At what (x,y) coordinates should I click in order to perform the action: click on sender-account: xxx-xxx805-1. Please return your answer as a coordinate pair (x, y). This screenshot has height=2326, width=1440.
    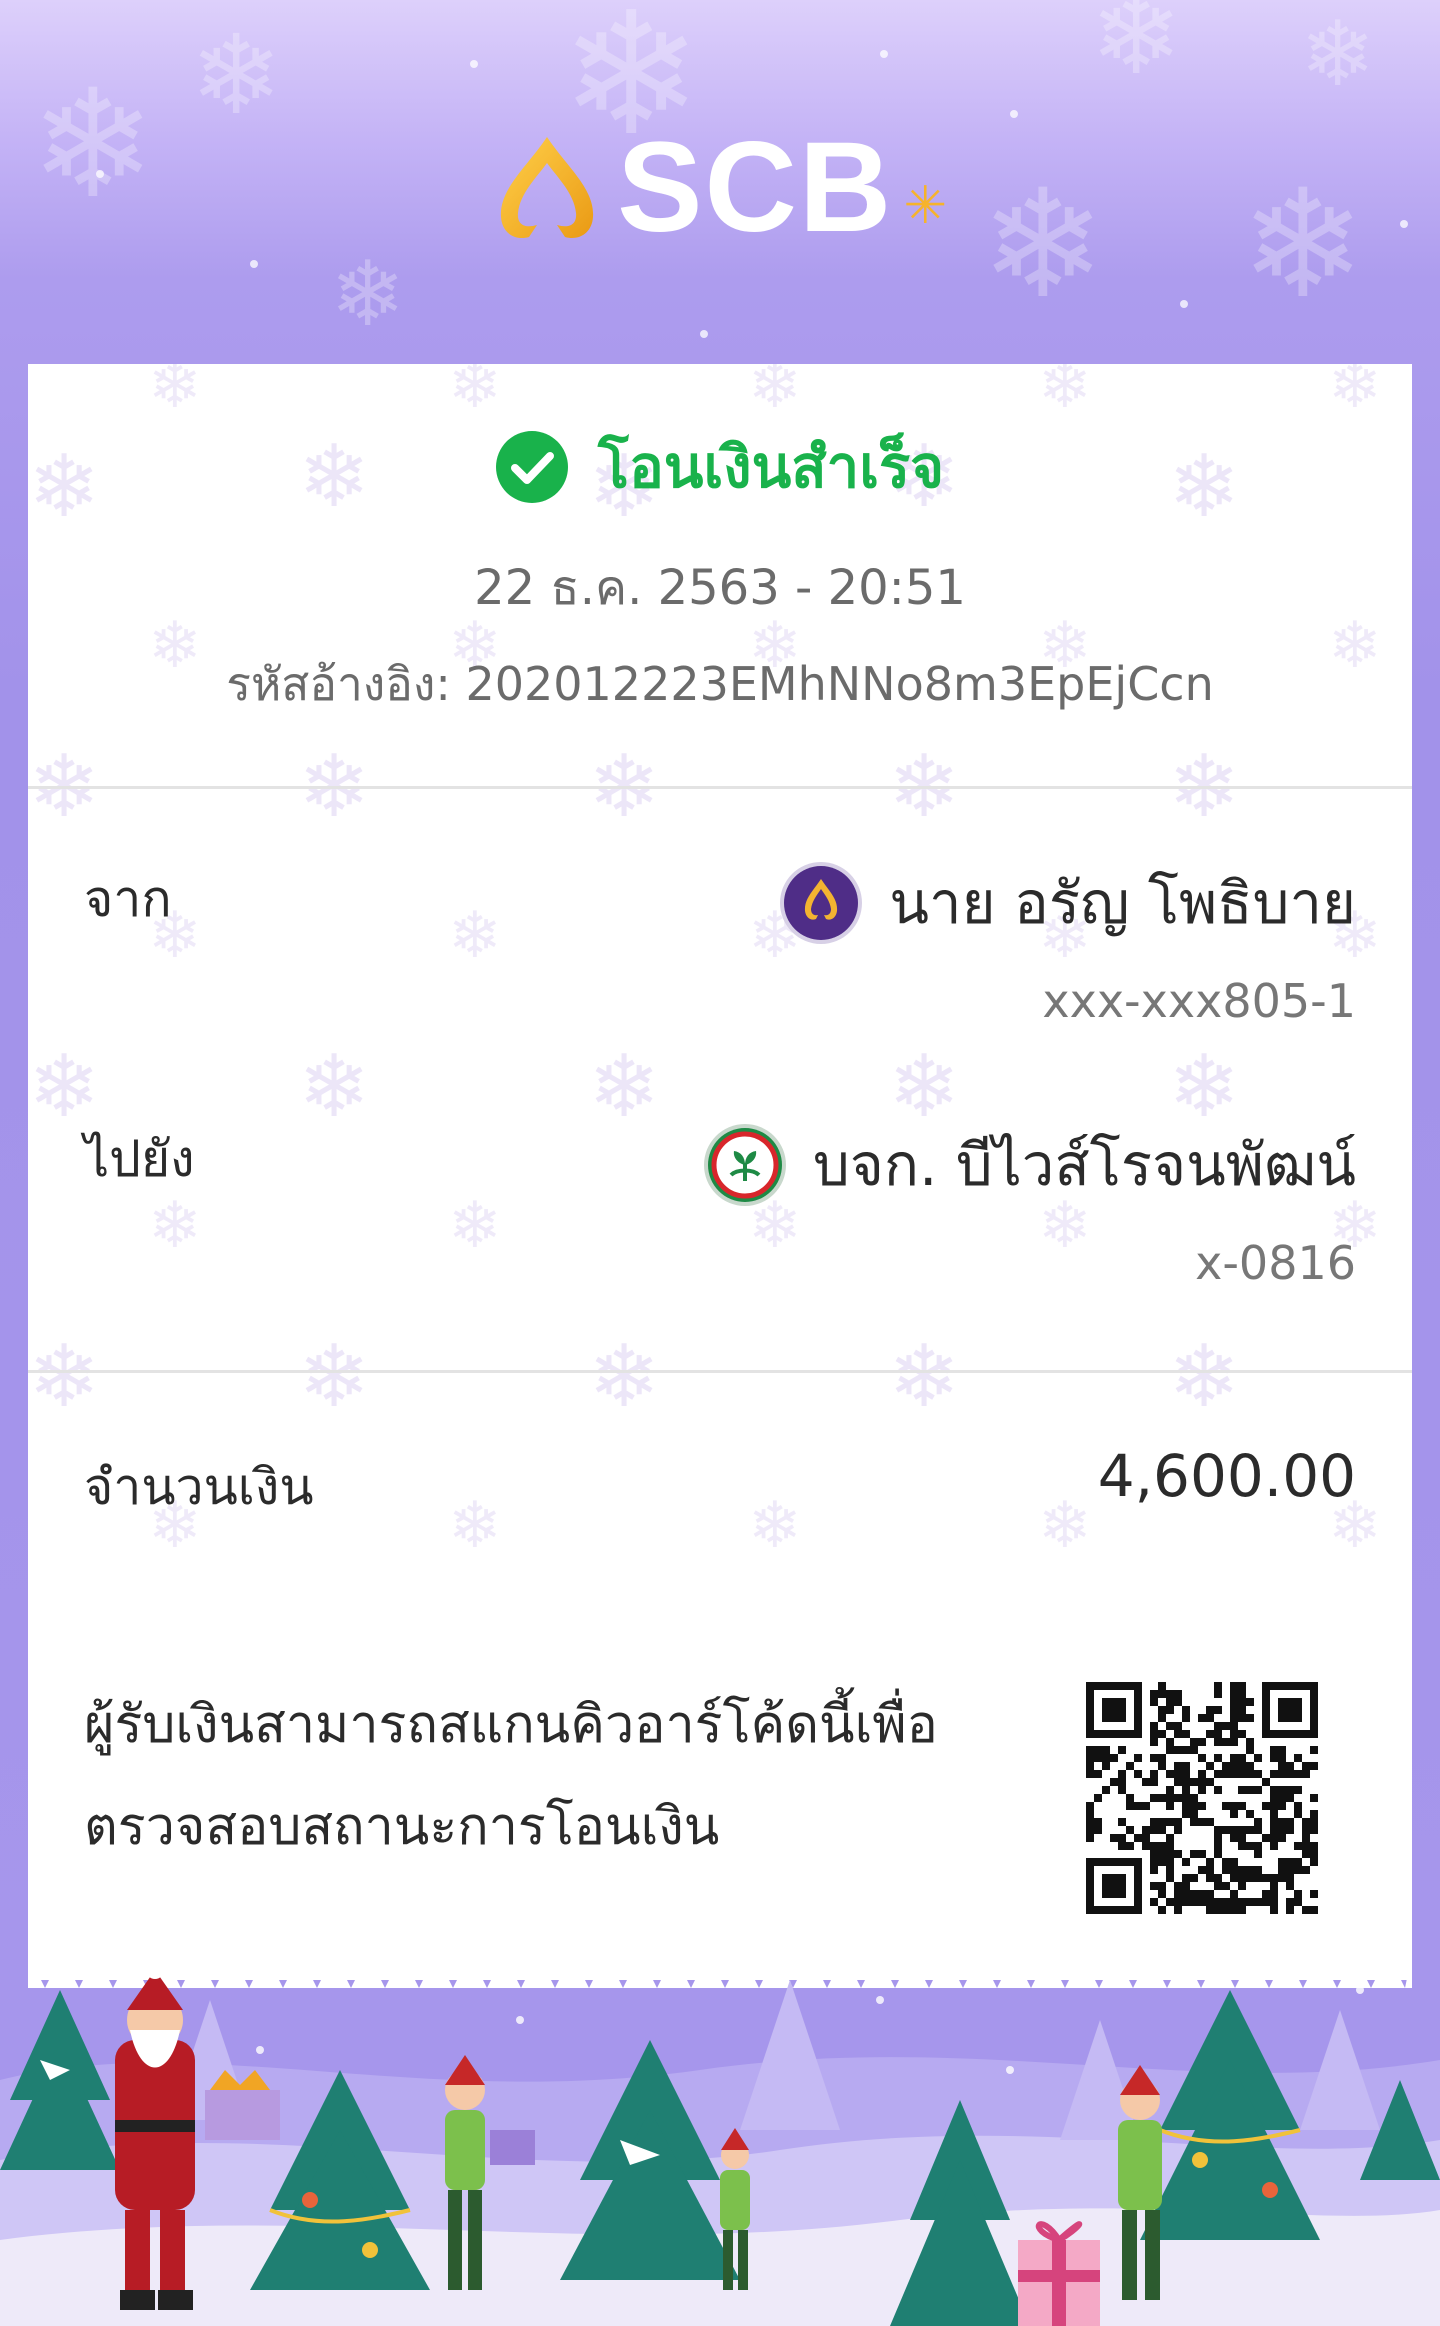
    Looking at the image, I should click on (1199, 1001).